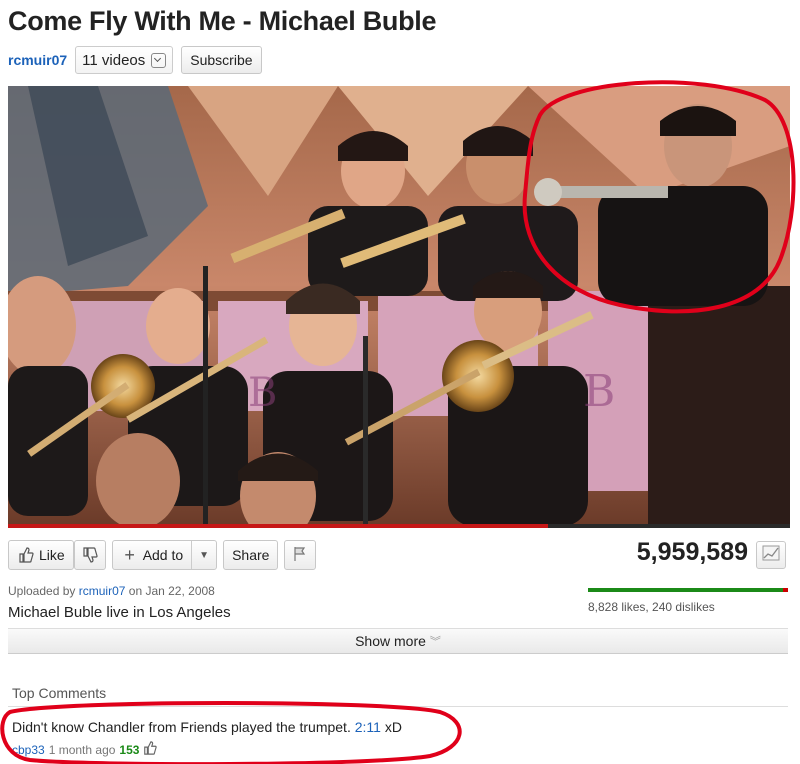 This screenshot has height=764, width=800. Describe the element at coordinates (393, 727) in the screenshot. I see `comment-body-tail: xD` at that location.